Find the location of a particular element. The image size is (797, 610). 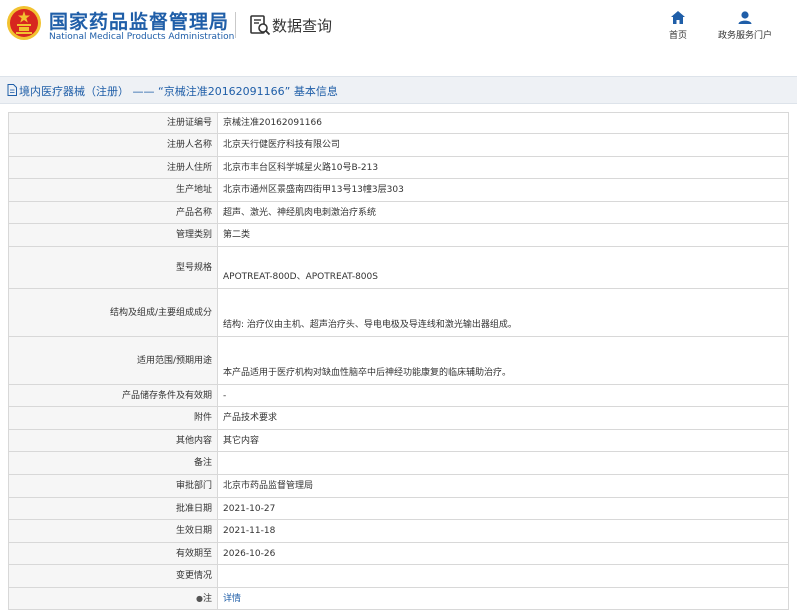

table-row: 附件 产品技术要求 is located at coordinates (398, 418).